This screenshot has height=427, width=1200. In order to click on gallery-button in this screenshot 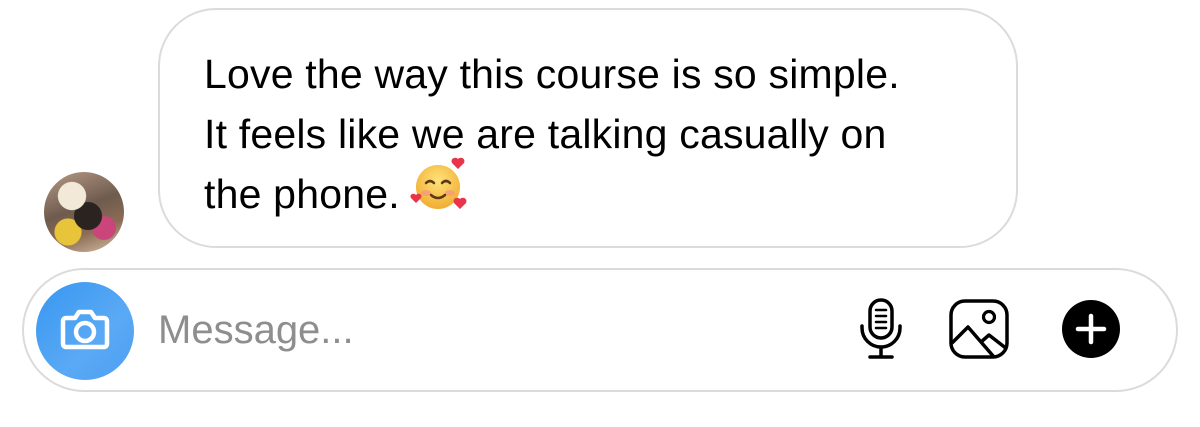, I will do `click(979, 331)`.